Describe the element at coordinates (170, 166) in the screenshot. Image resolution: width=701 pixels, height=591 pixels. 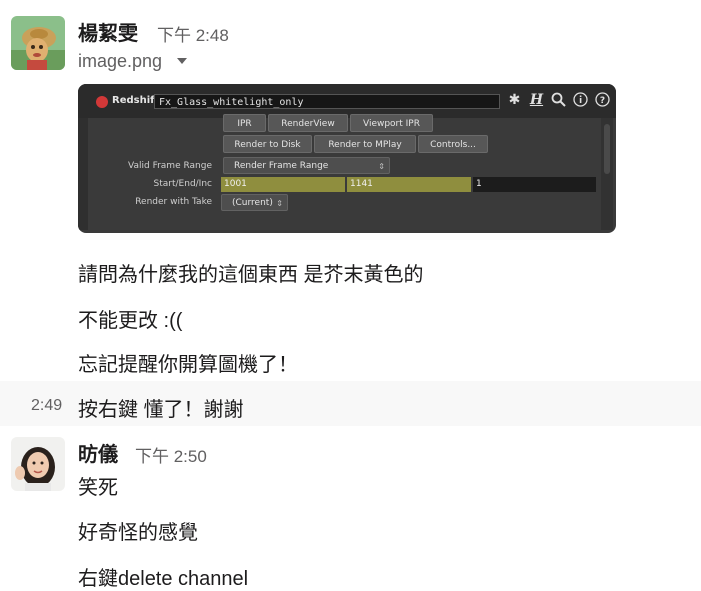
I see `valid-frame-range-label: Valid Frame Range` at that location.